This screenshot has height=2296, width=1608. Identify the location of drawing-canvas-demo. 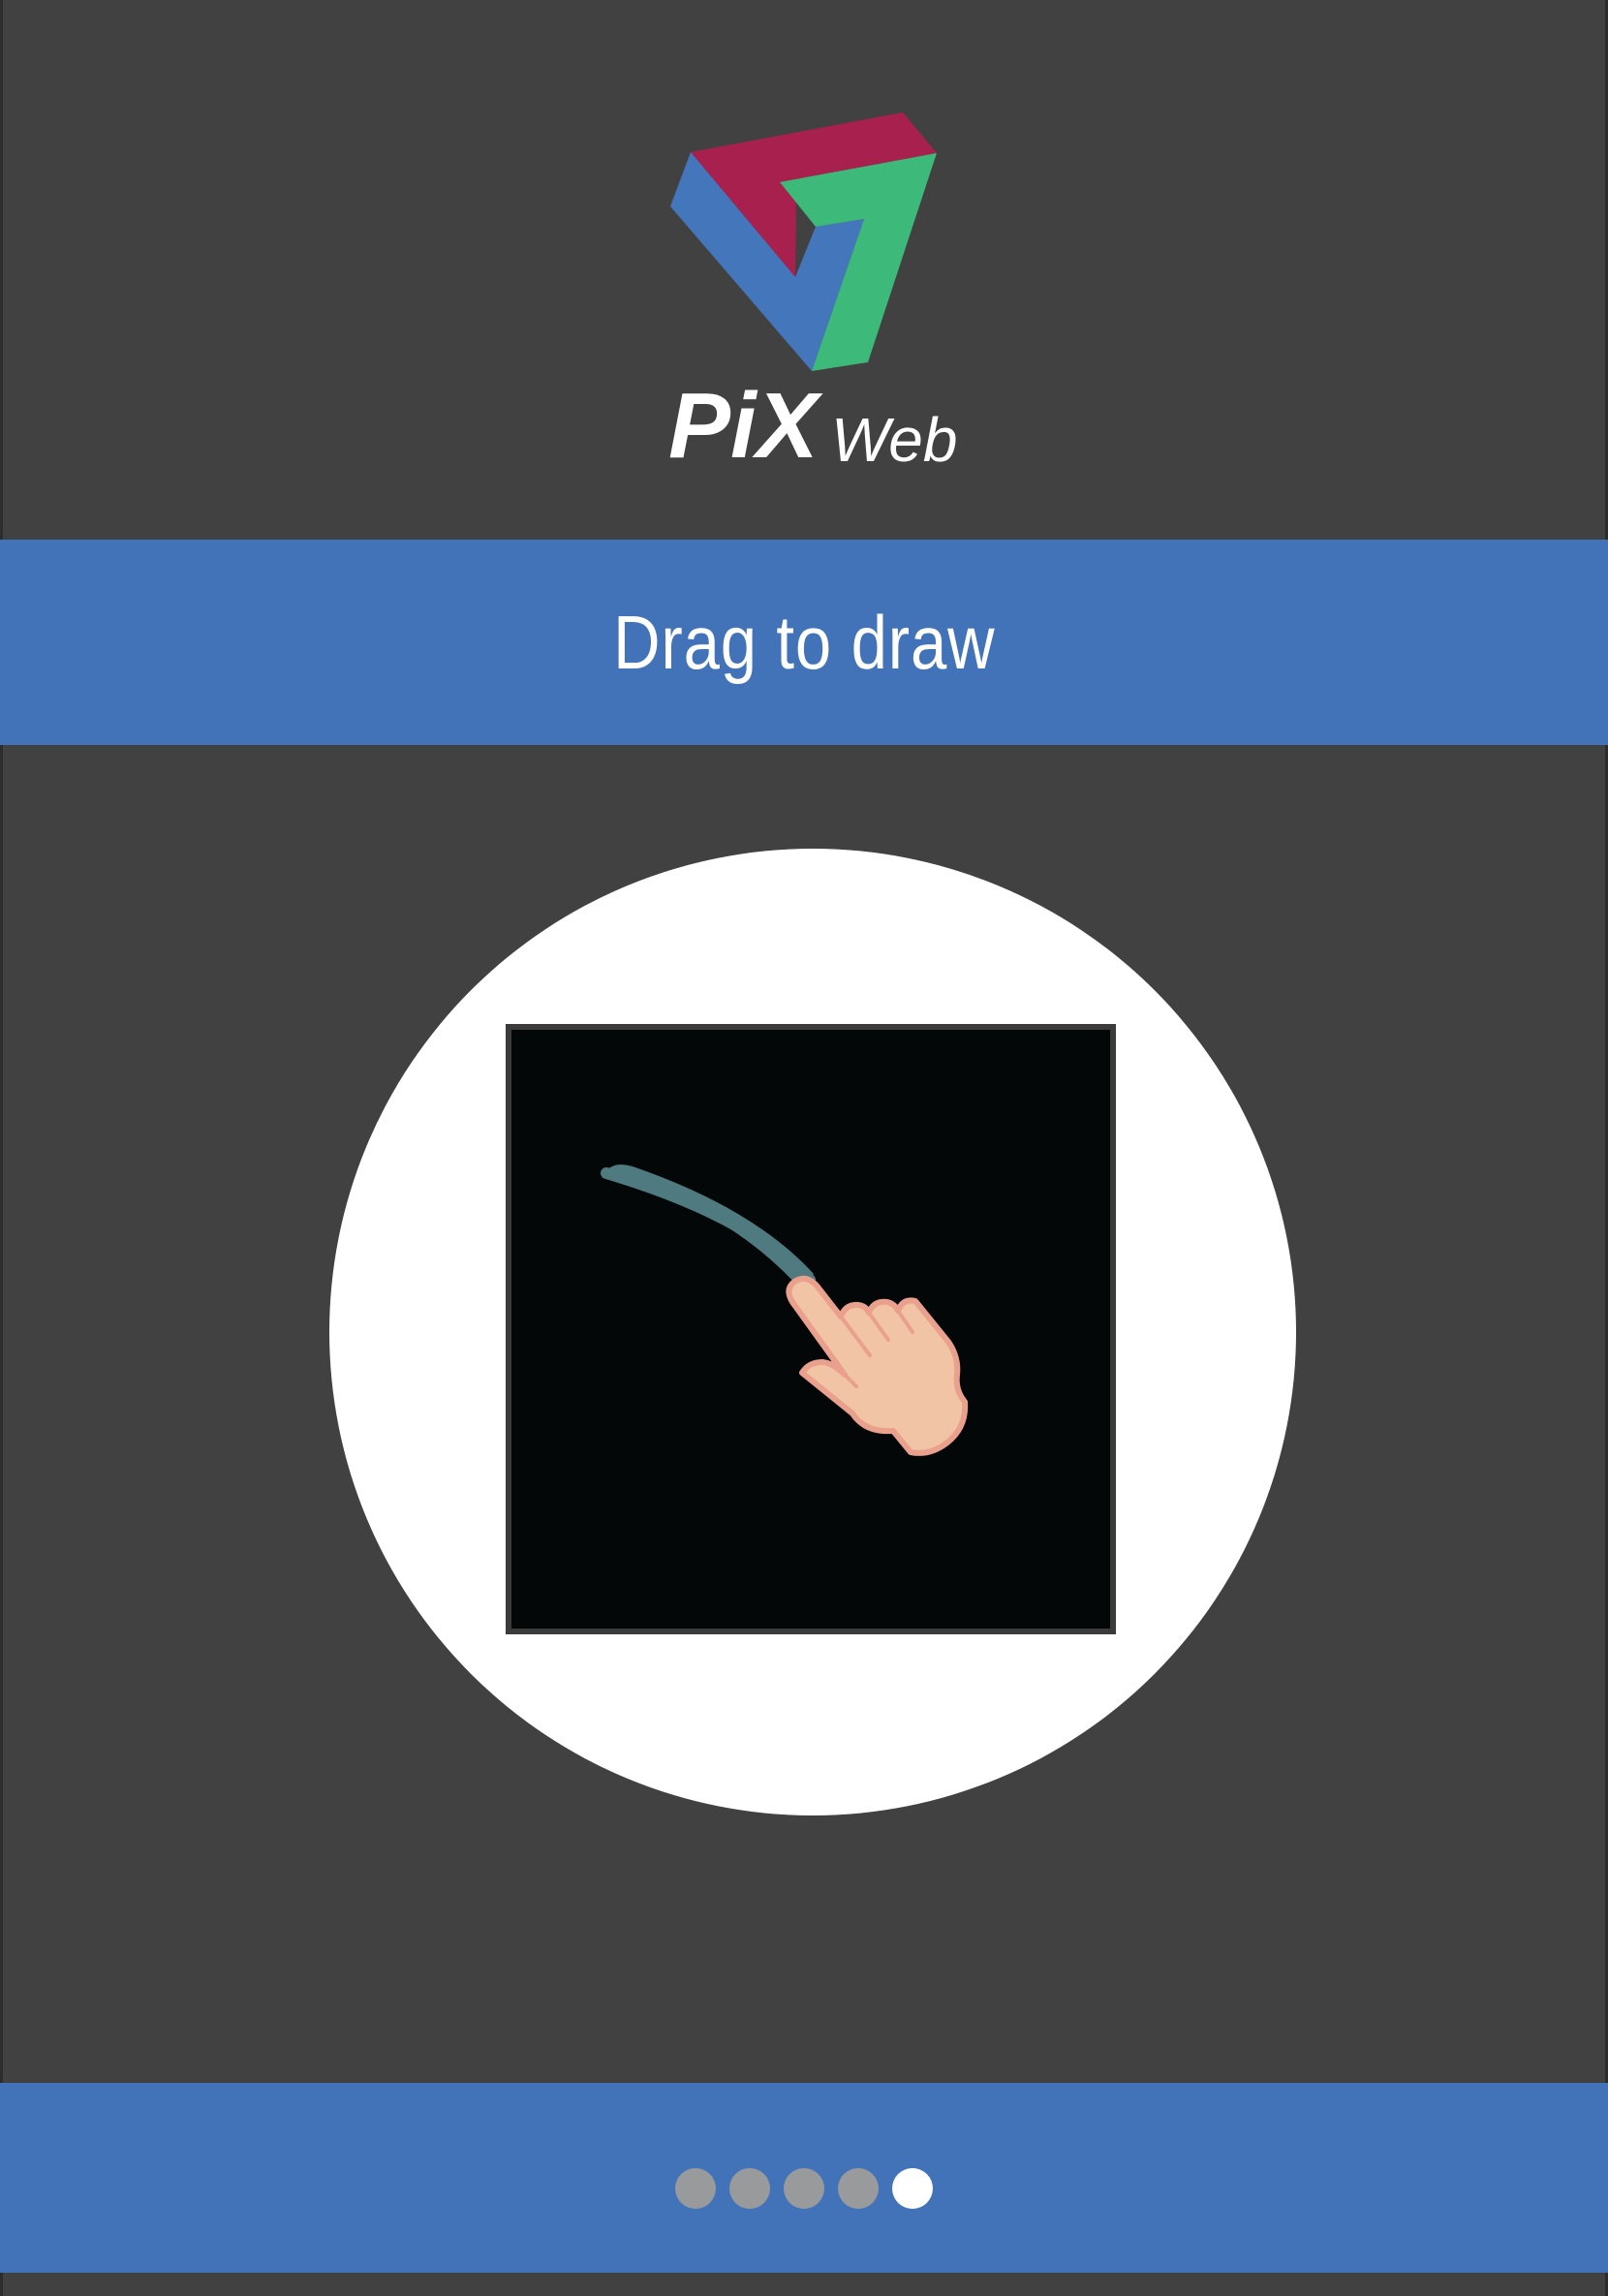
(811, 1329).